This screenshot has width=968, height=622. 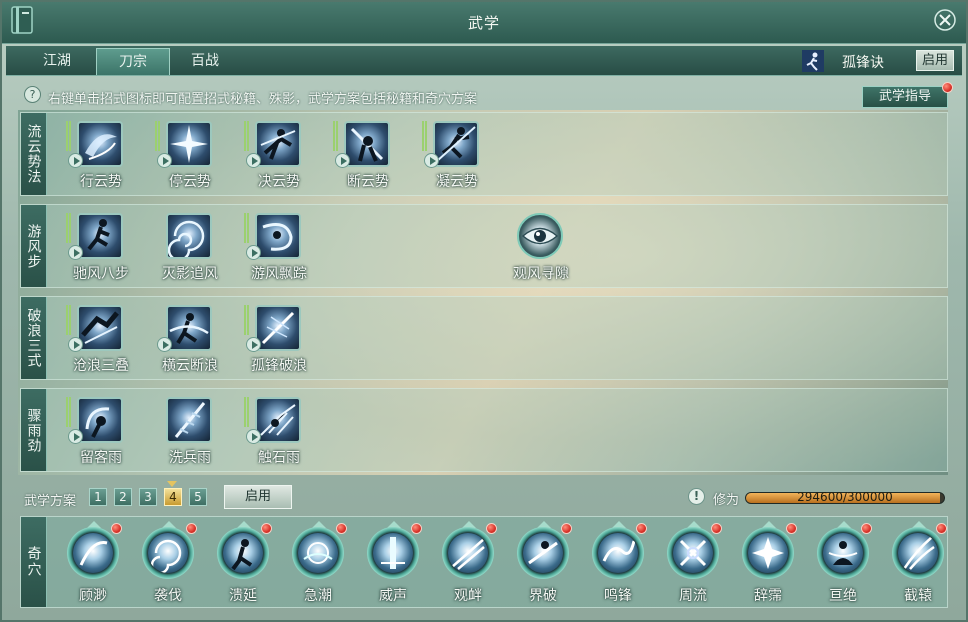 What do you see at coordinates (148, 497) in the screenshot?
I see `scheme-button-3: 3` at bounding box center [148, 497].